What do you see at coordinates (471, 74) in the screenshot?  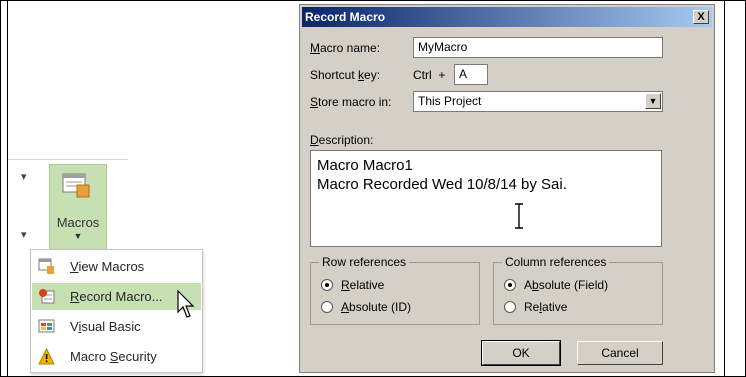 I see `shortcut-key-input: A` at bounding box center [471, 74].